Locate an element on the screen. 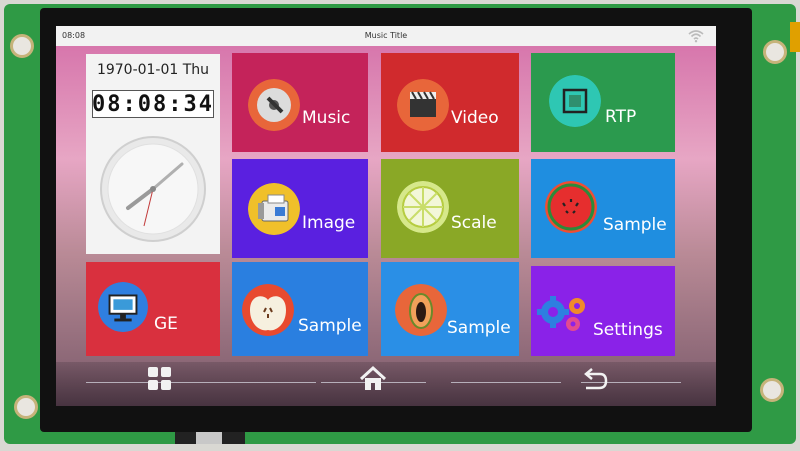  status-bar: 08:08 Music Title is located at coordinates (386, 36).